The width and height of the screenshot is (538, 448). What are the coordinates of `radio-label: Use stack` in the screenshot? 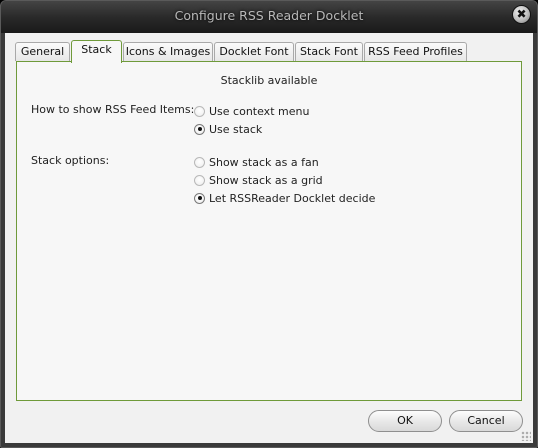 It's located at (236, 129).